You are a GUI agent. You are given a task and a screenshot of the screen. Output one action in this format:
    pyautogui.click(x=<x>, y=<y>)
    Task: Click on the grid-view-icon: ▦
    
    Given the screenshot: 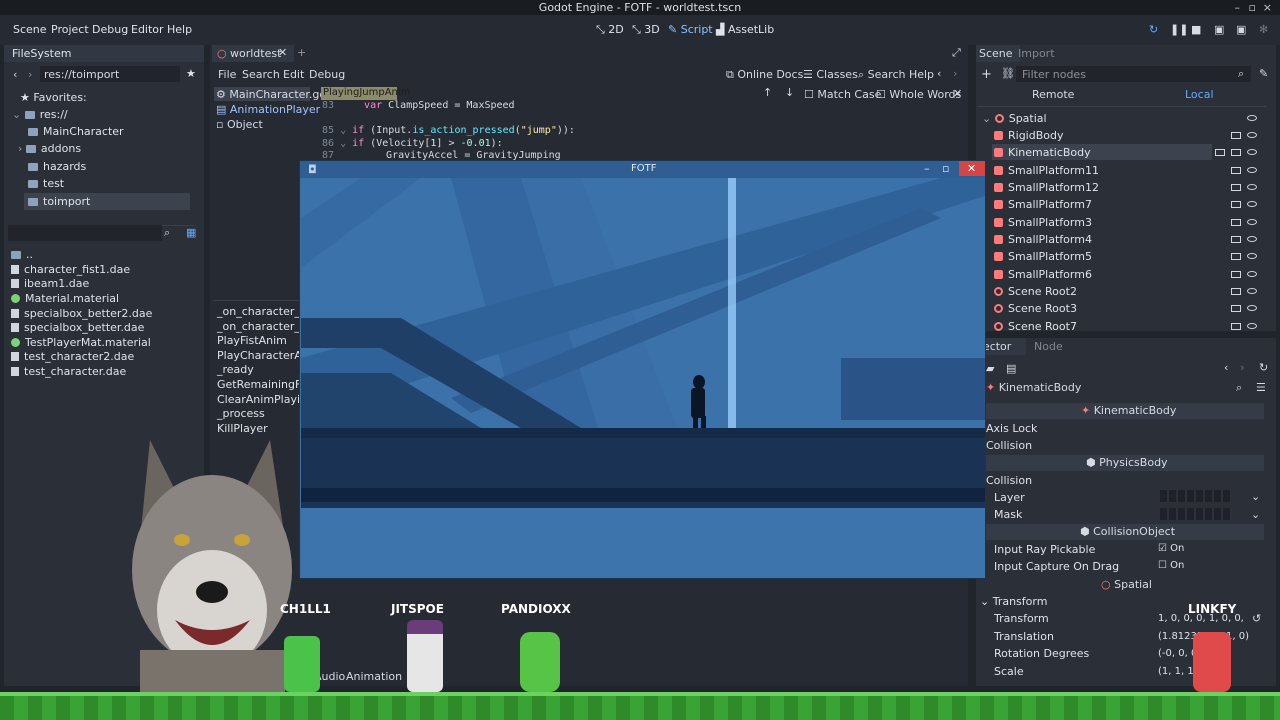 What is the action you would take?
    pyautogui.click(x=191, y=232)
    